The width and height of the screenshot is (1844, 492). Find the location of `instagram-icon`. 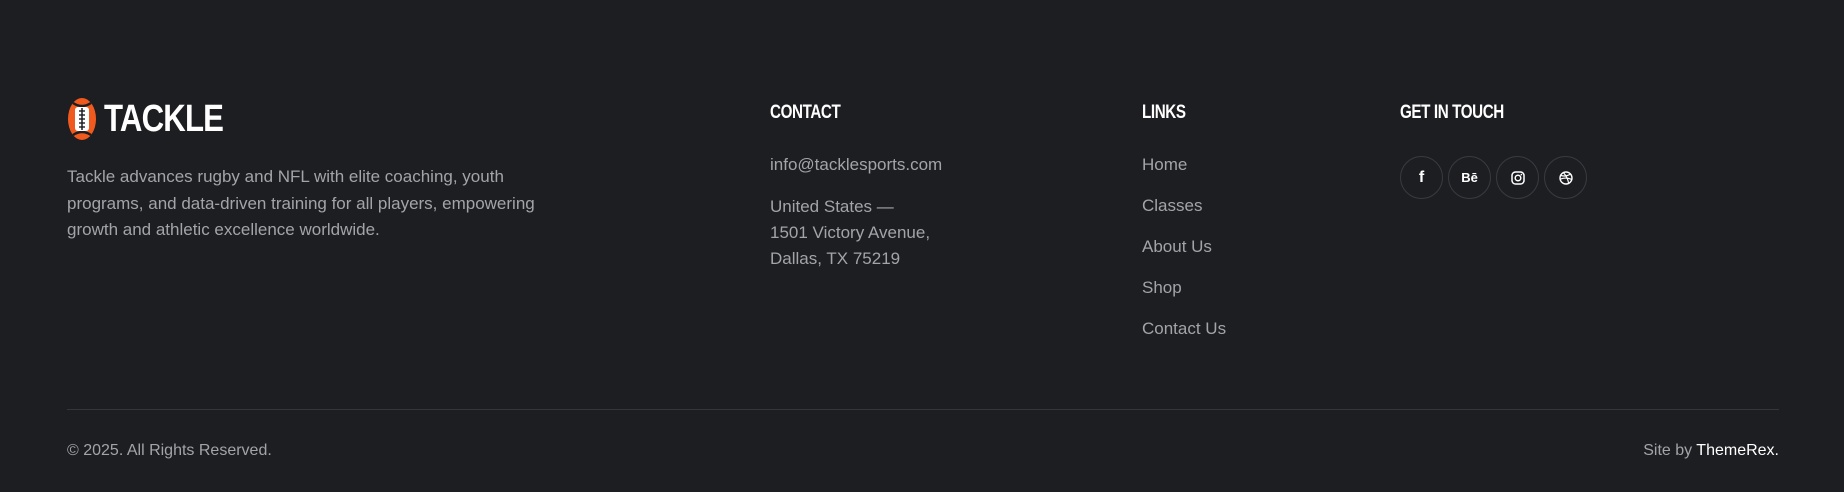

instagram-icon is located at coordinates (1517, 177).